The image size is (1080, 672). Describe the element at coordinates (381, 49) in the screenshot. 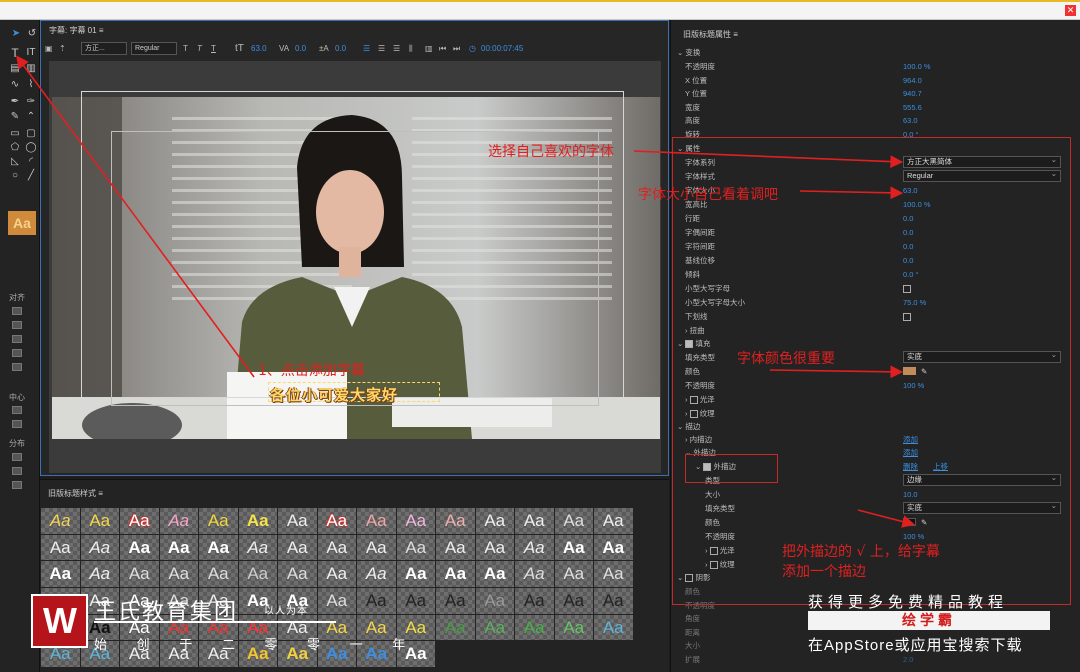

I see `align-center-text-icon: ☰` at that location.